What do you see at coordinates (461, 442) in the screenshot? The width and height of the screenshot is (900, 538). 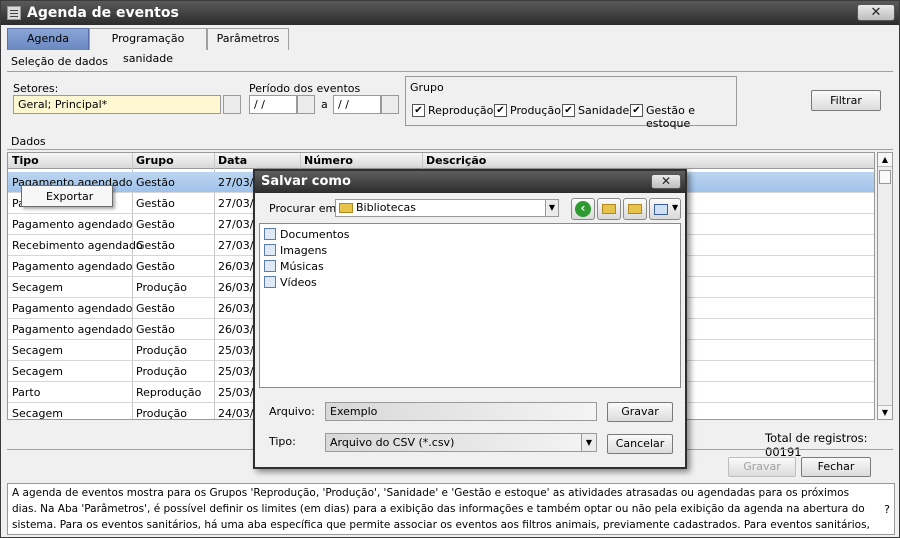 I see `file-type-select: Arquivo do CSV (*.csv)` at bounding box center [461, 442].